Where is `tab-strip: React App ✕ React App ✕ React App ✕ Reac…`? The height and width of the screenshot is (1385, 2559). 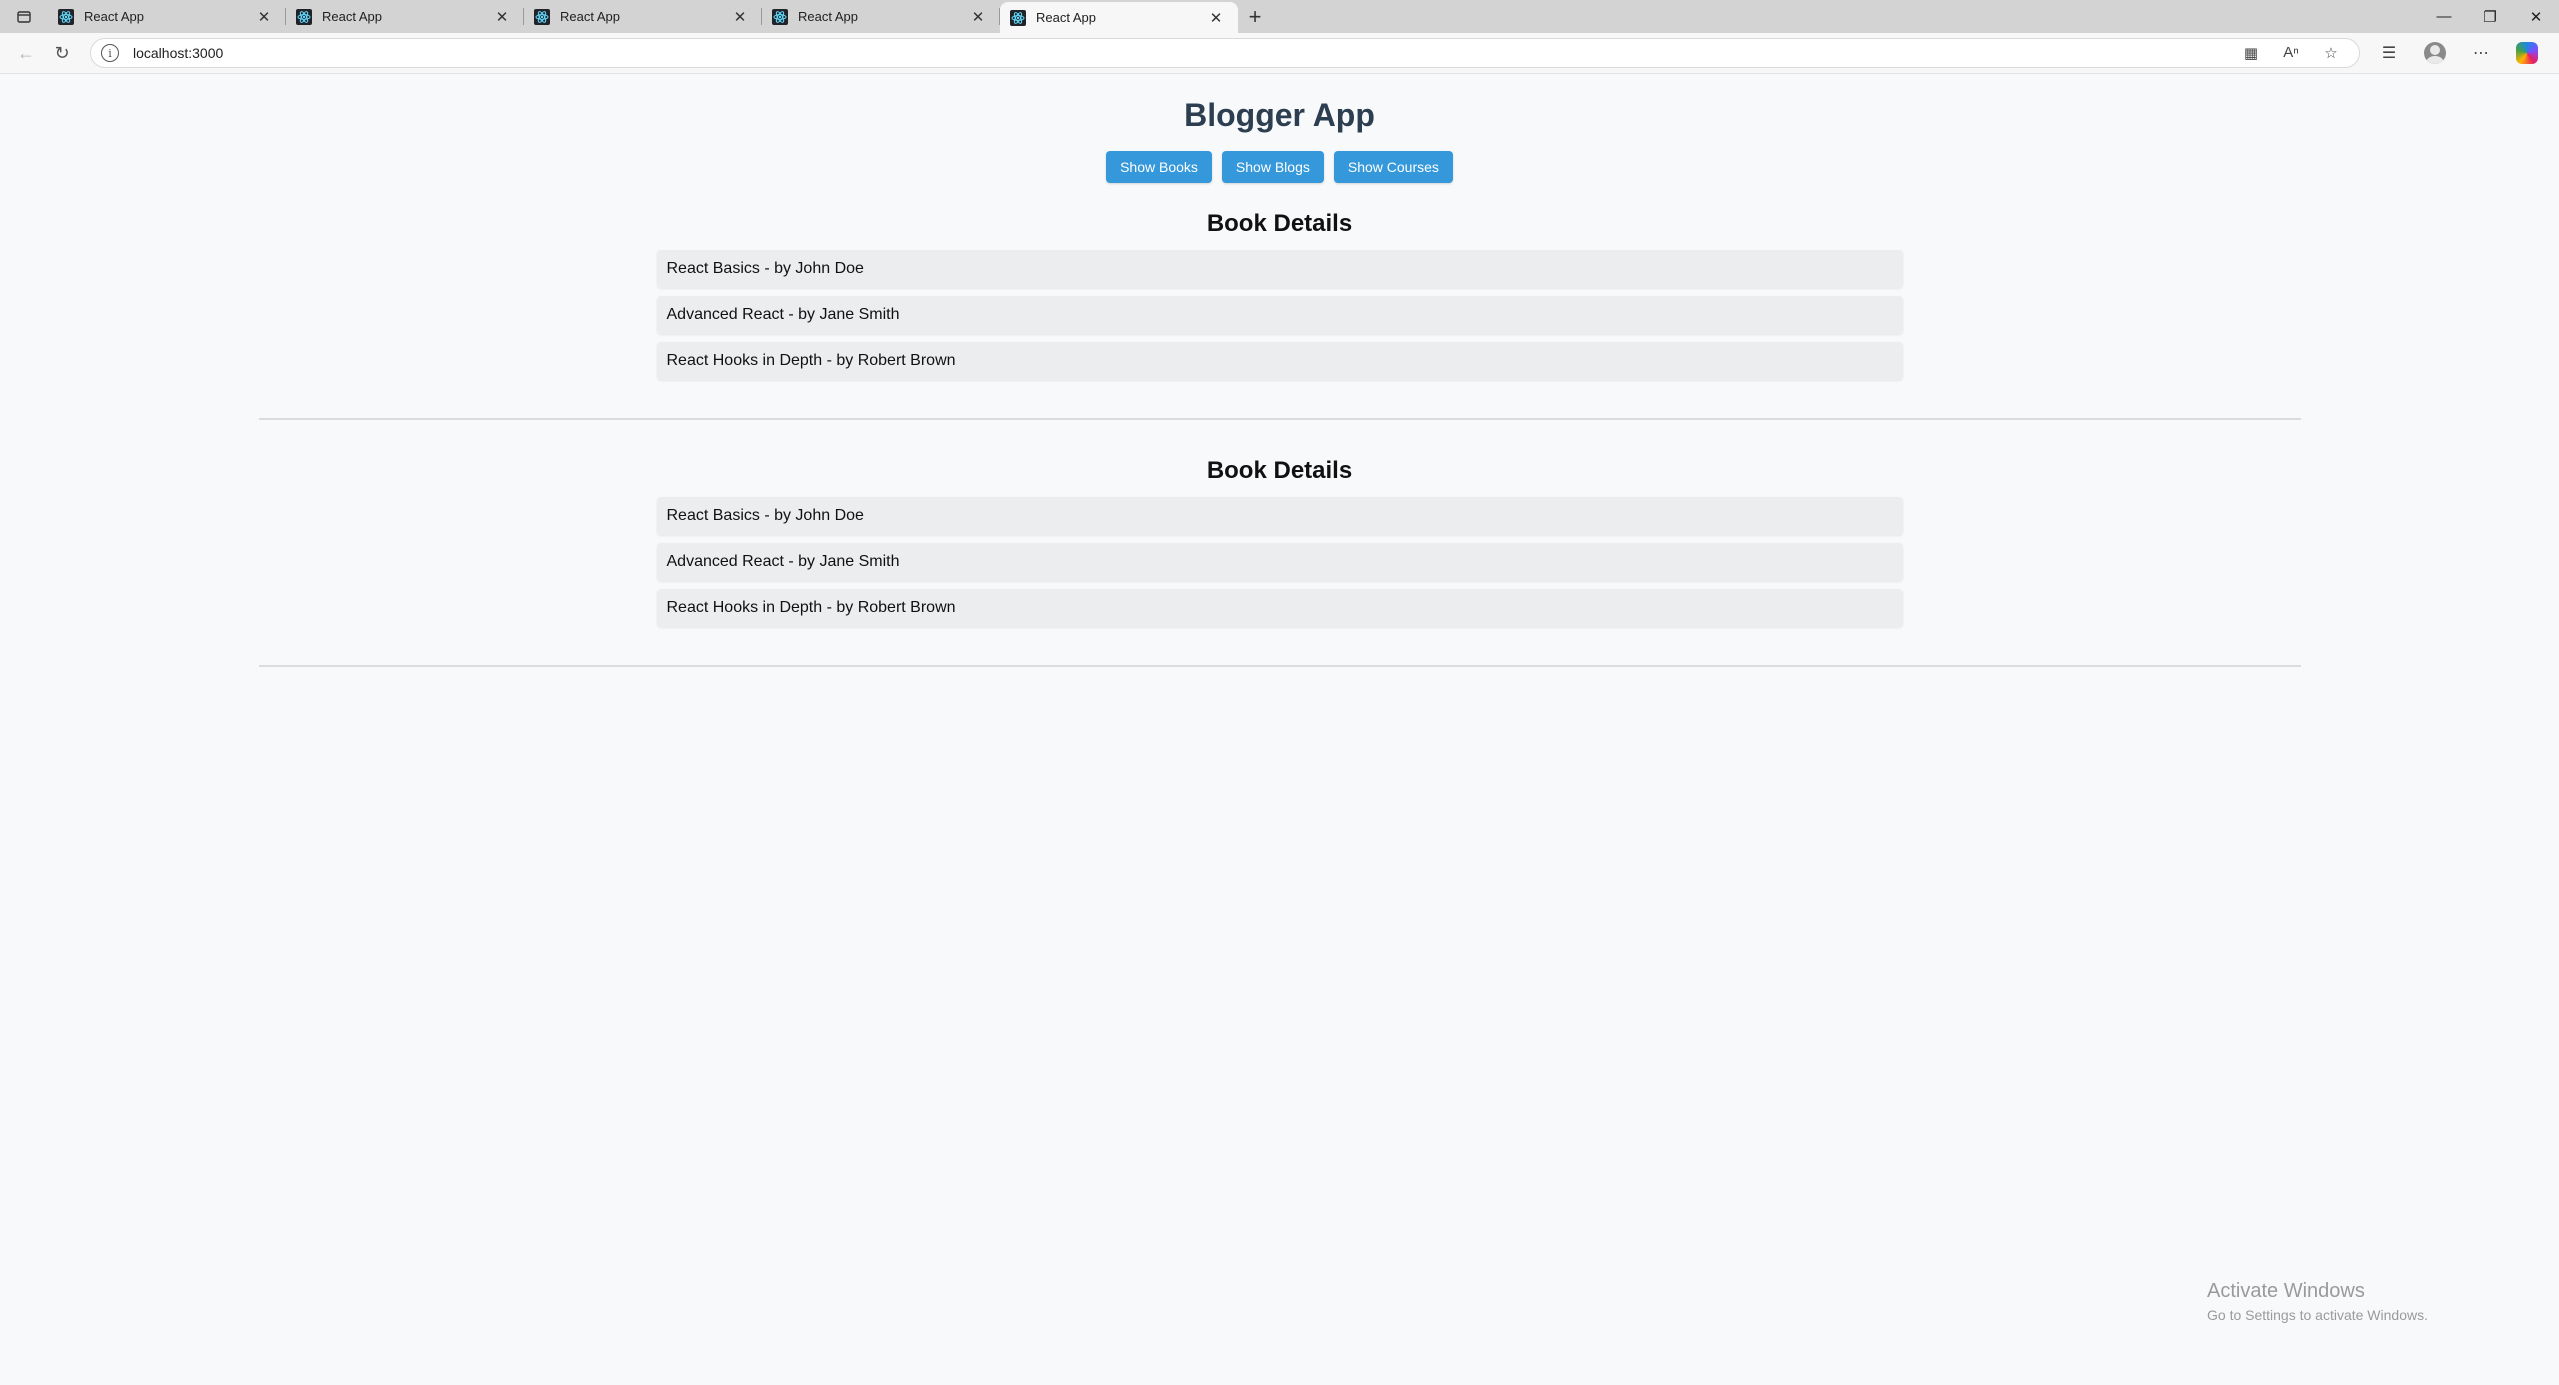
tab-strip: React App ✕ React App ✕ React App ✕ Reac… is located at coordinates (1279, 16).